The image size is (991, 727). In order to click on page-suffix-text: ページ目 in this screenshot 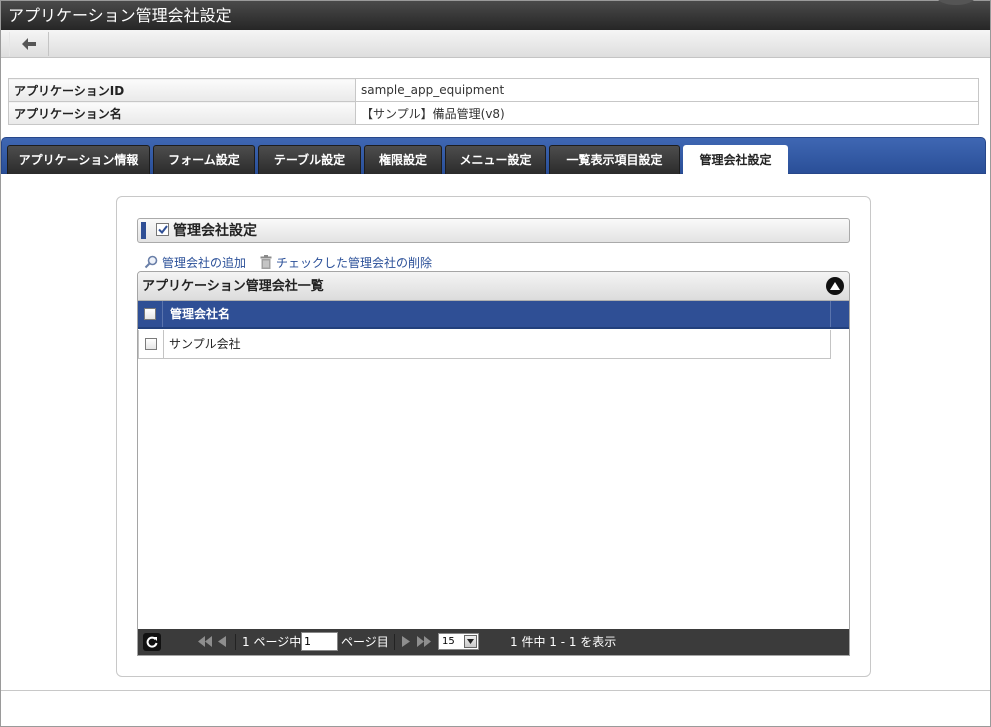, I will do `click(365, 642)`.